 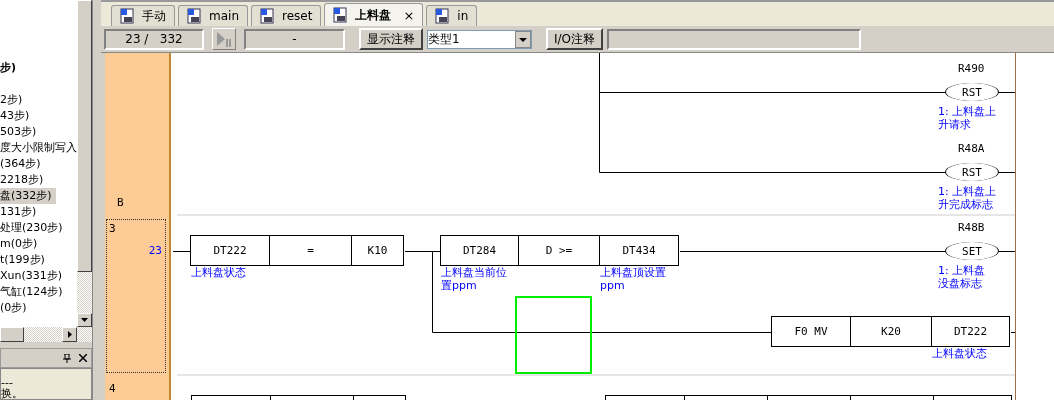 I want to click on io-comments-button: I/O注释, so click(x=575, y=39).